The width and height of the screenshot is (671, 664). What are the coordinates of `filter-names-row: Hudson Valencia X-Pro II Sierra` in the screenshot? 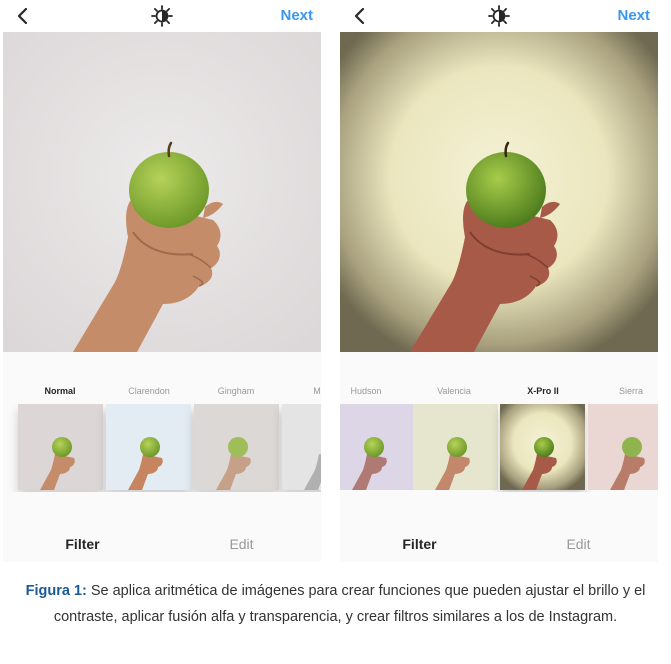 It's located at (499, 393).